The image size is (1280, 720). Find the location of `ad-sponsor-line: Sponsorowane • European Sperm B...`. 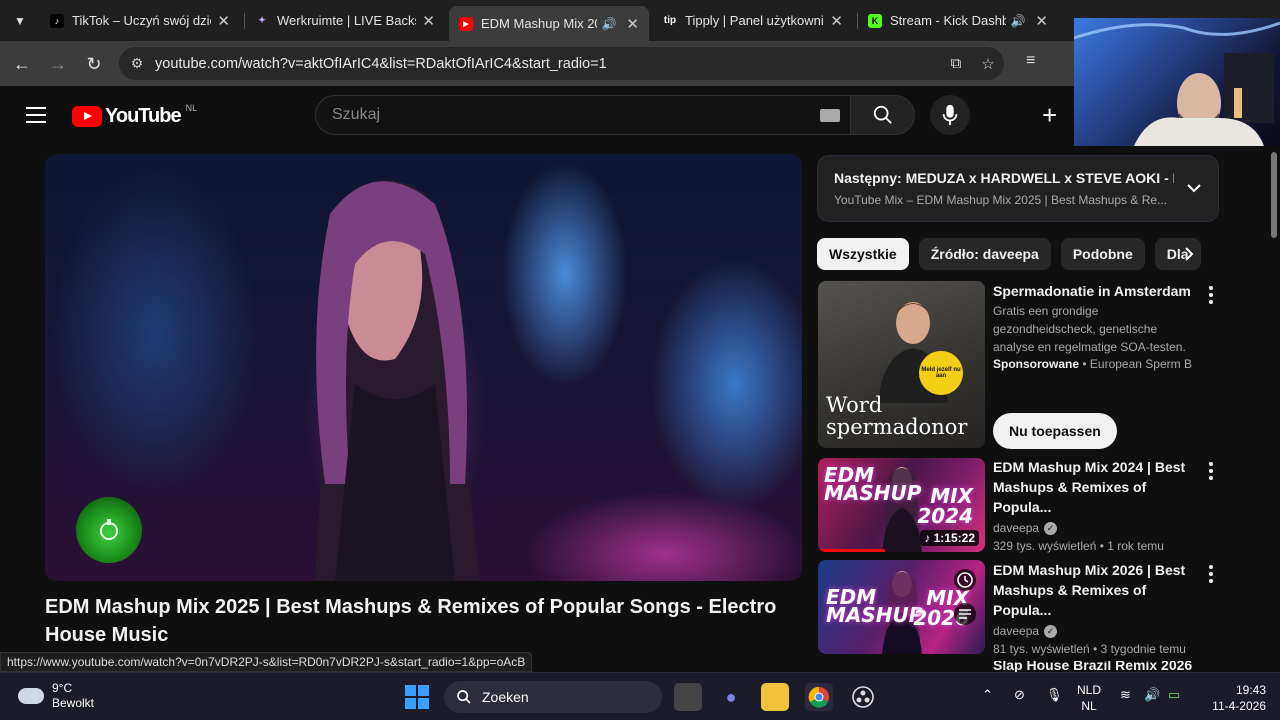

ad-sponsor-line: Sponsorowane • European Sperm B... is located at coordinates (1093, 364).